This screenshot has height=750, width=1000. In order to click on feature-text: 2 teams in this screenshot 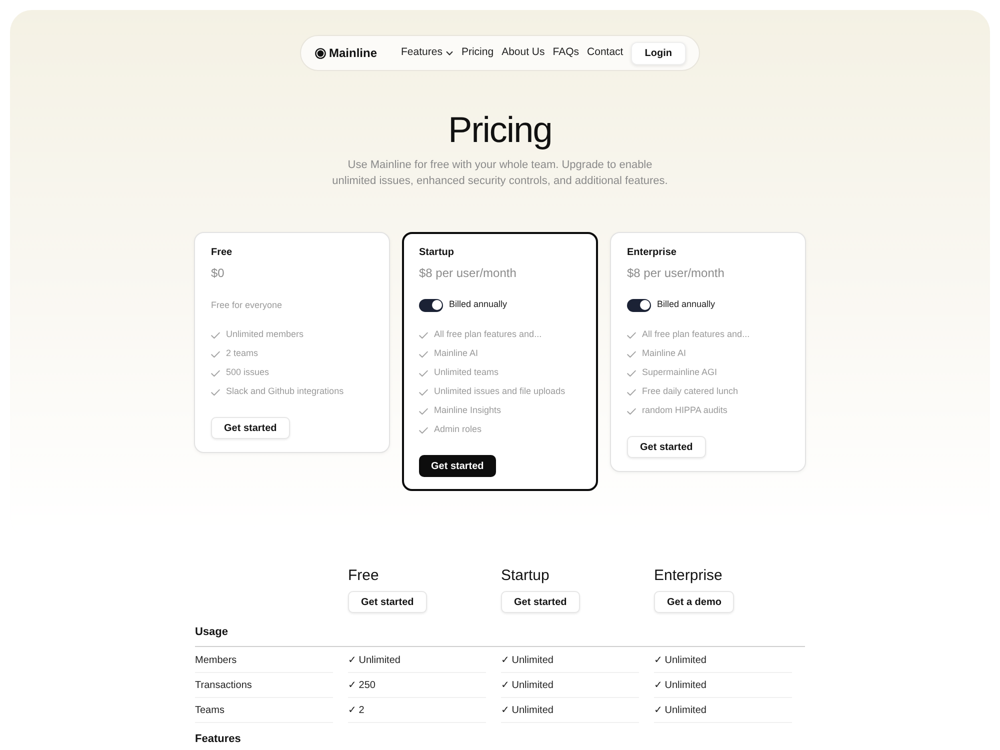, I will do `click(242, 353)`.